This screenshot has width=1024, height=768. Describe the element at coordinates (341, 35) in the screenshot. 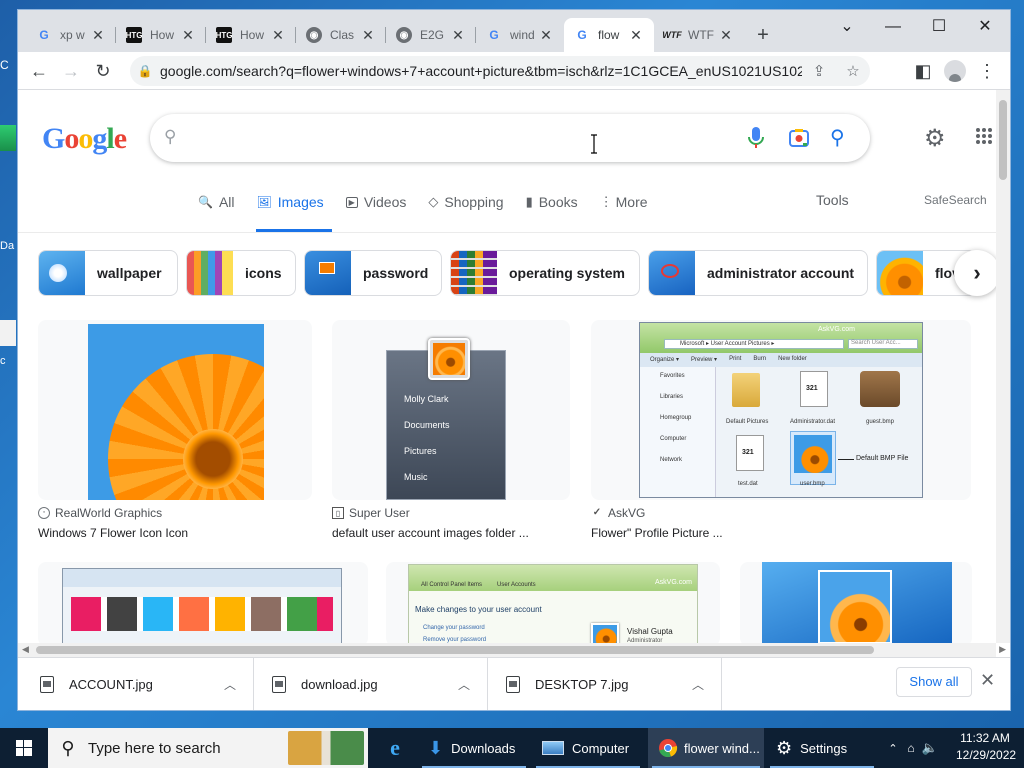

I see `browser-tab: ◉ Clas ✕` at that location.